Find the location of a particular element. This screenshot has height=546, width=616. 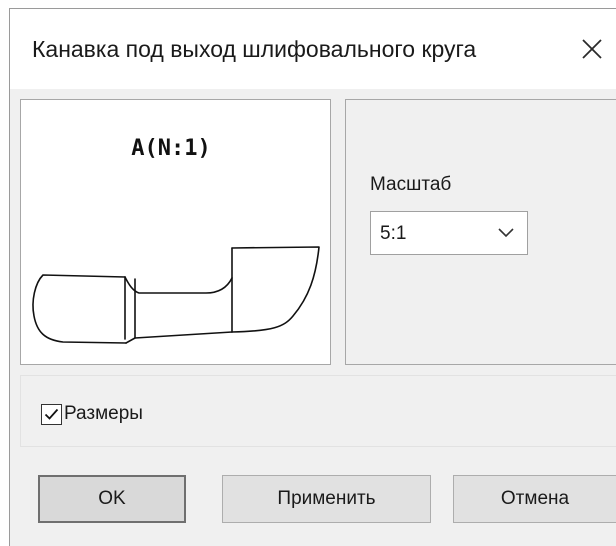

close-icon is located at coordinates (592, 49).